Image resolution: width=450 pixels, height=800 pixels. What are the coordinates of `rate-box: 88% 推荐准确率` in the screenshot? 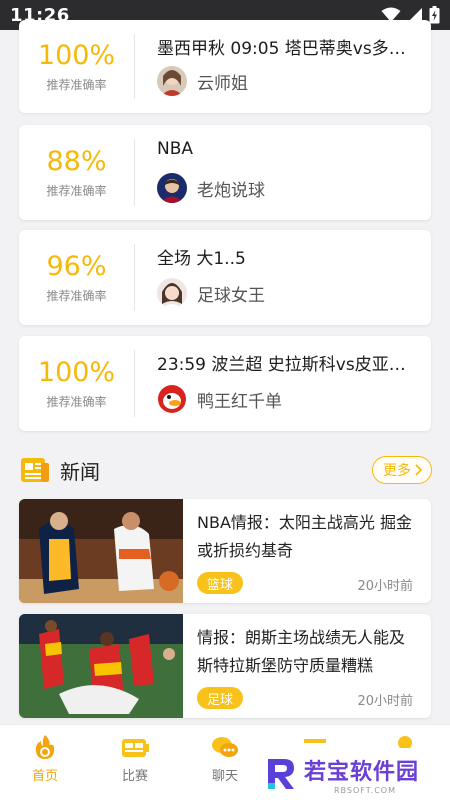 It's located at (76, 172).